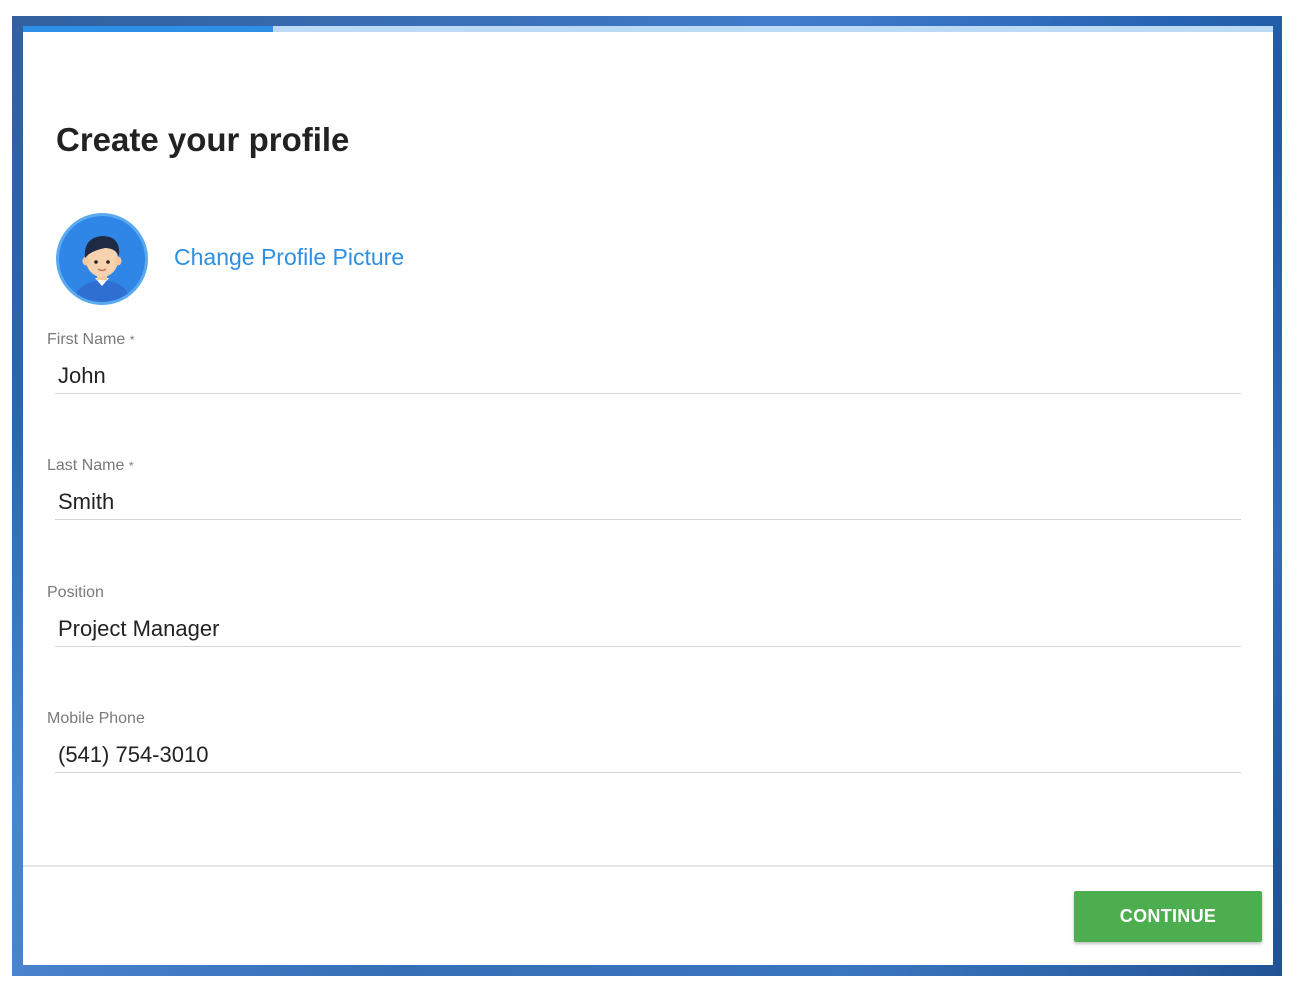 This screenshot has width=1302, height=986. What do you see at coordinates (102, 259) in the screenshot?
I see `user-avatar-icon` at bounding box center [102, 259].